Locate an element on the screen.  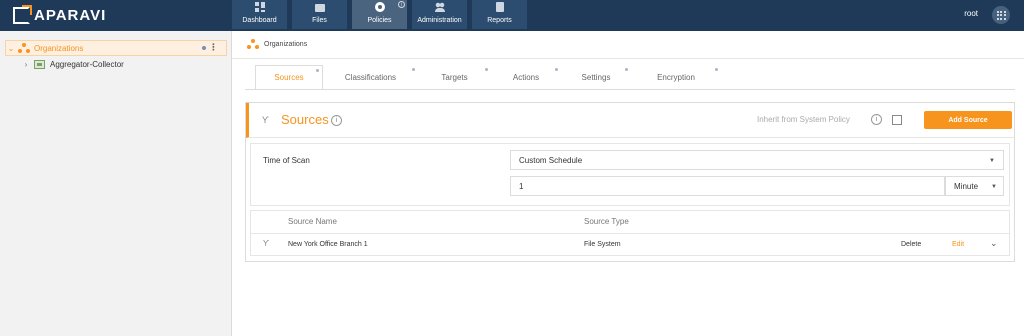
nav-dashboard: Dashboard is located at coordinates (259, 14).